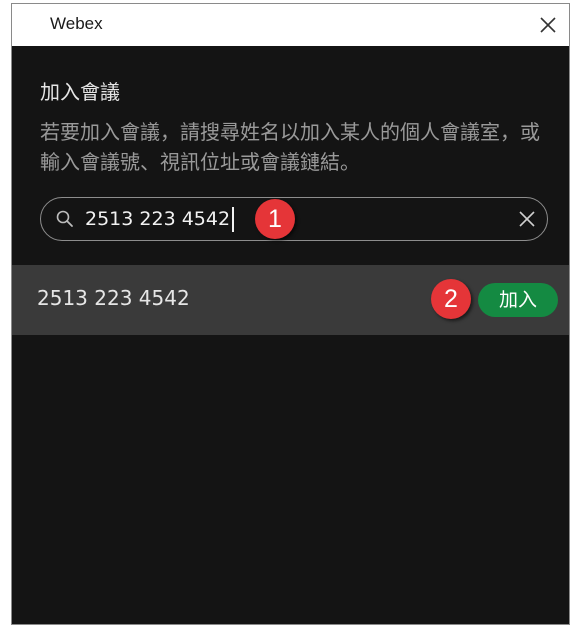  What do you see at coordinates (275, 219) in the screenshot?
I see `annotation-step-1: 1` at bounding box center [275, 219].